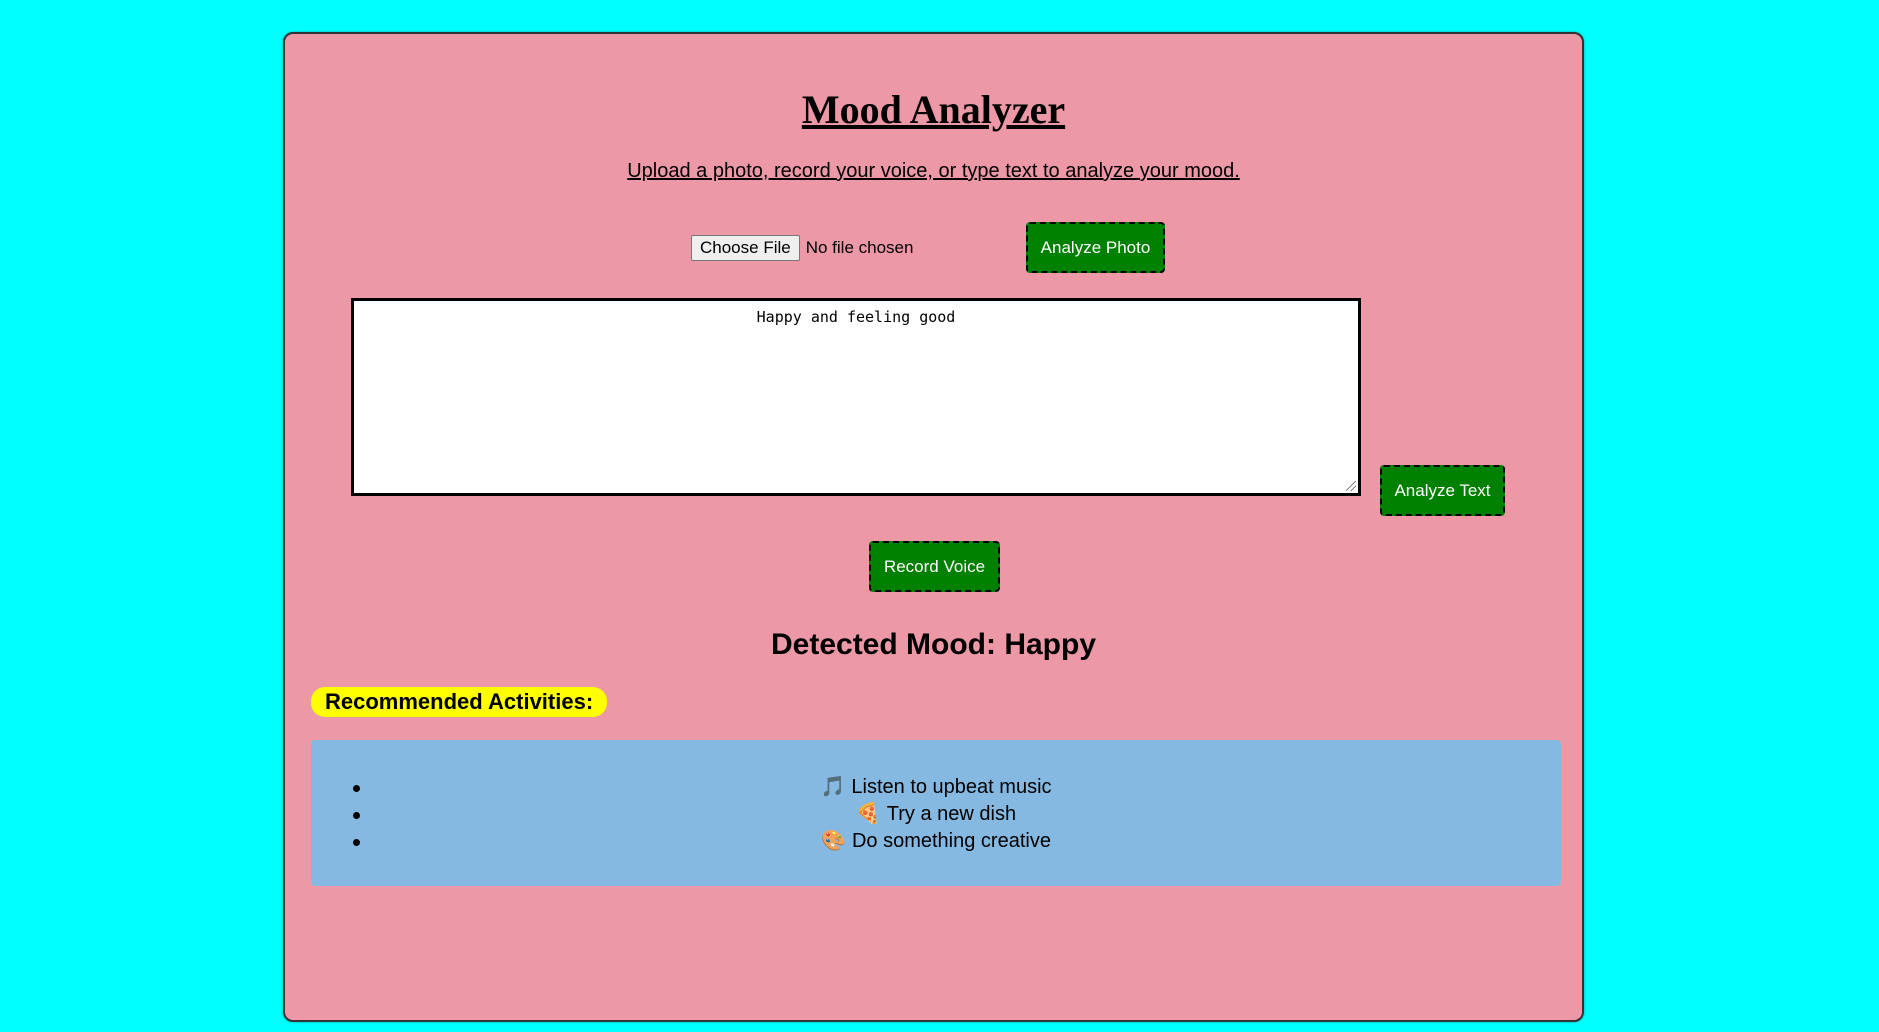 The width and height of the screenshot is (1879, 1032). What do you see at coordinates (1442, 490) in the screenshot?
I see `analyze-text-button: Analyze Text` at bounding box center [1442, 490].